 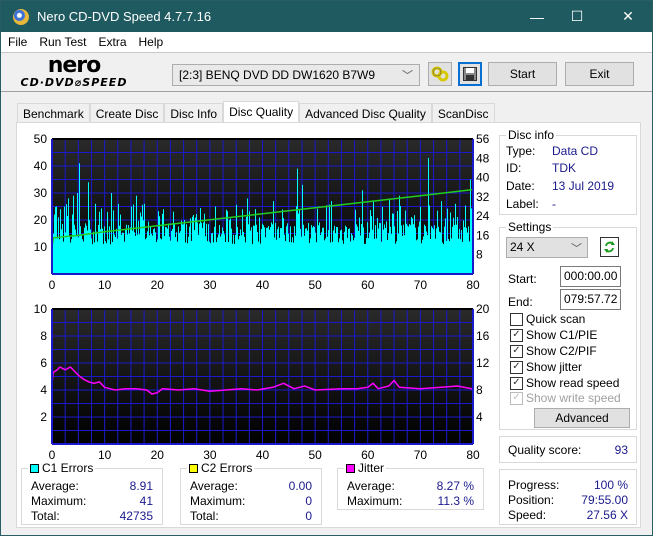 I want to click on close-button: ✕, so click(x=628, y=16).